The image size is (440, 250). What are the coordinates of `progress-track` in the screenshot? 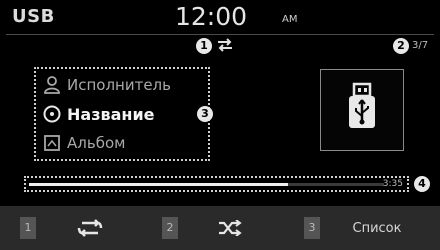 It's located at (206, 184).